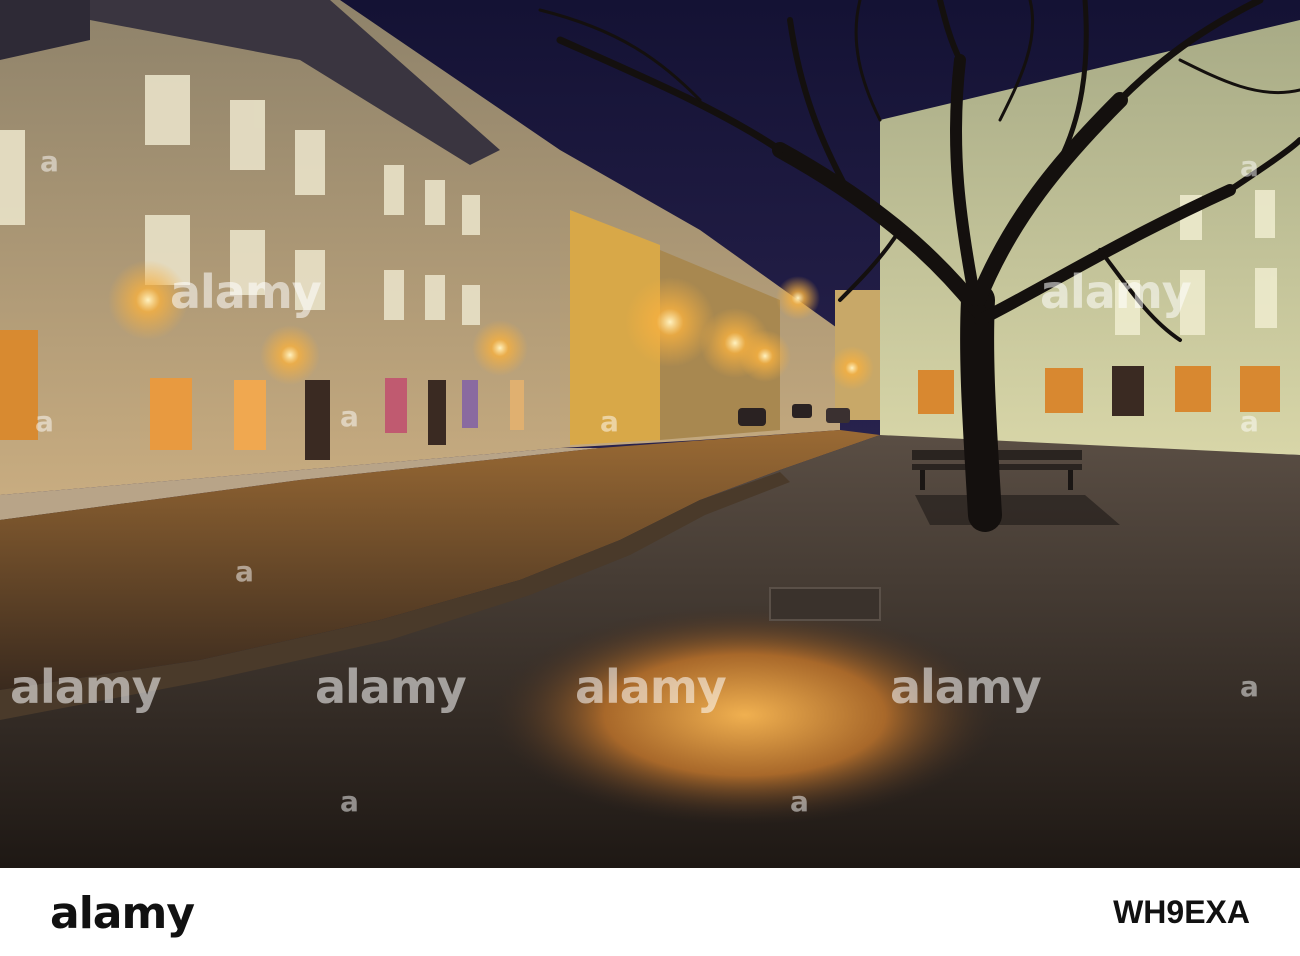 The height and width of the screenshot is (956, 1300). Describe the element at coordinates (1181, 912) in the screenshot. I see `image-id: WH9EXA` at that location.